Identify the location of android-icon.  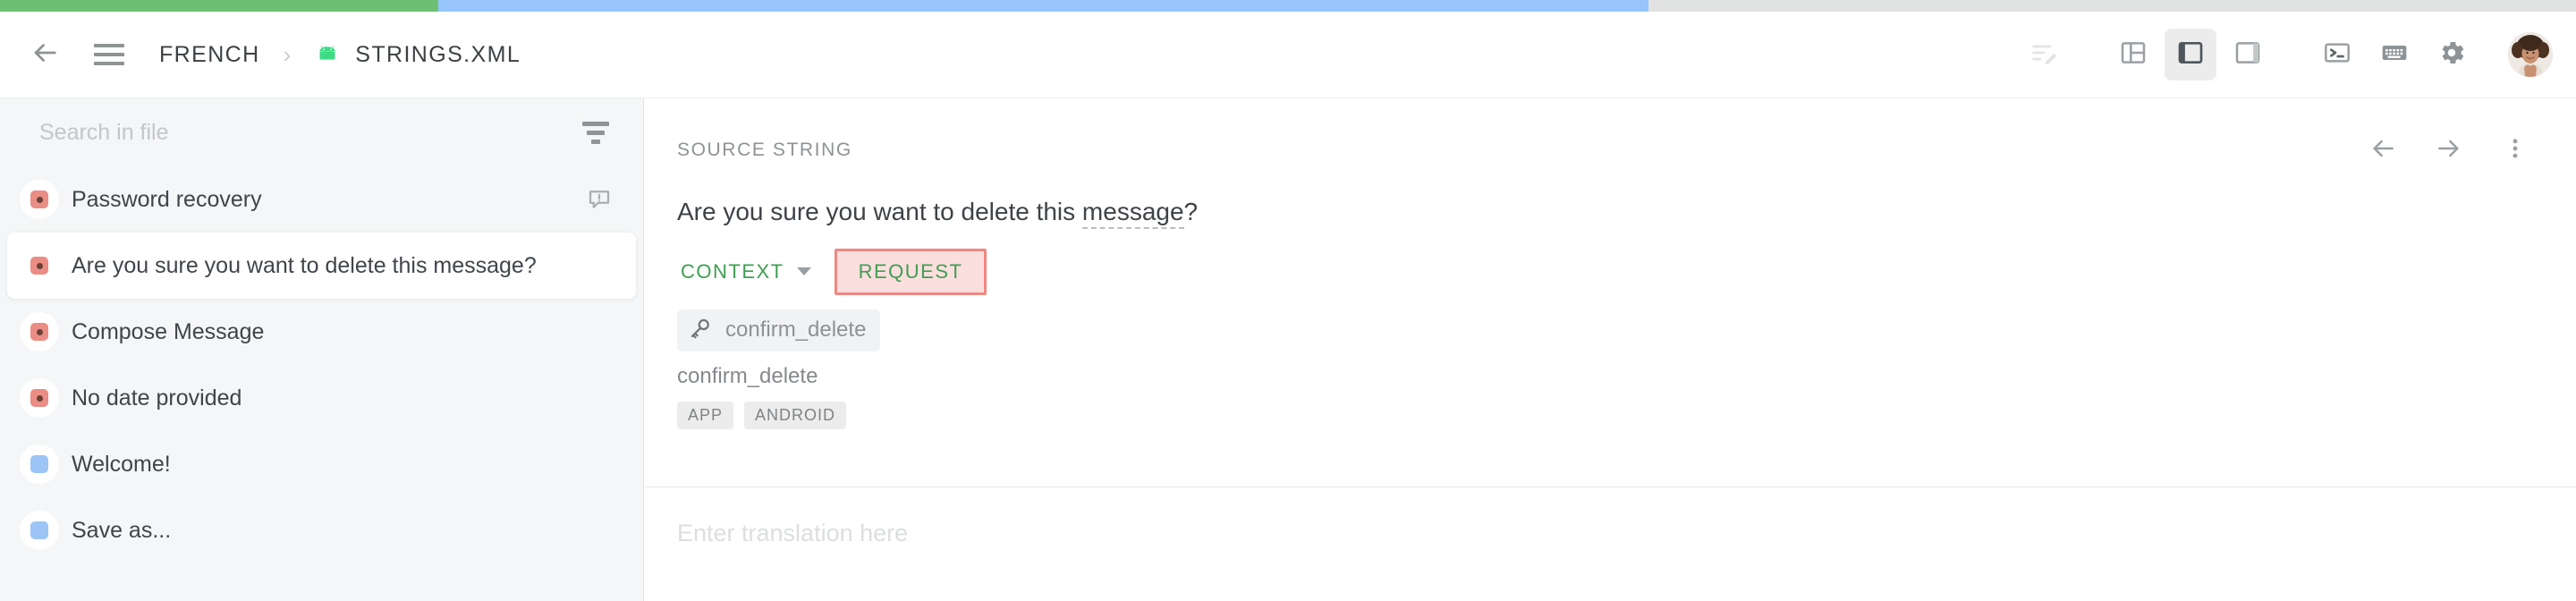
(327, 54).